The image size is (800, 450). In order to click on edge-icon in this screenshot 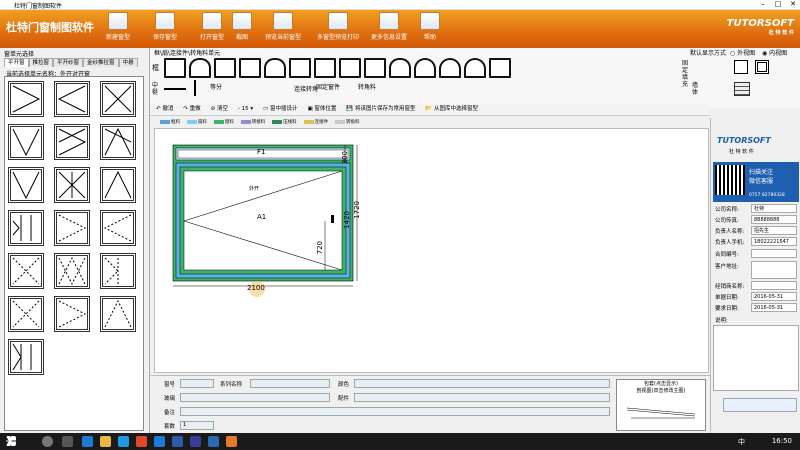, I will do `click(159, 441)`.